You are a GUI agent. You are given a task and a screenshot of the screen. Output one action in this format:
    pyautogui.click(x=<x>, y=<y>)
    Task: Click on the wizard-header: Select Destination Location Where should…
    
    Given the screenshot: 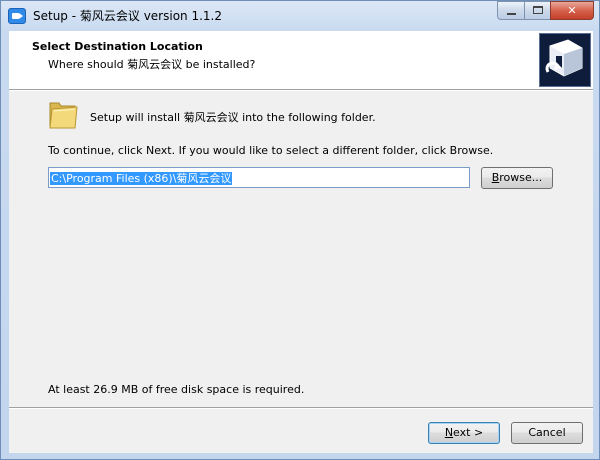 What is the action you would take?
    pyautogui.click(x=301, y=60)
    